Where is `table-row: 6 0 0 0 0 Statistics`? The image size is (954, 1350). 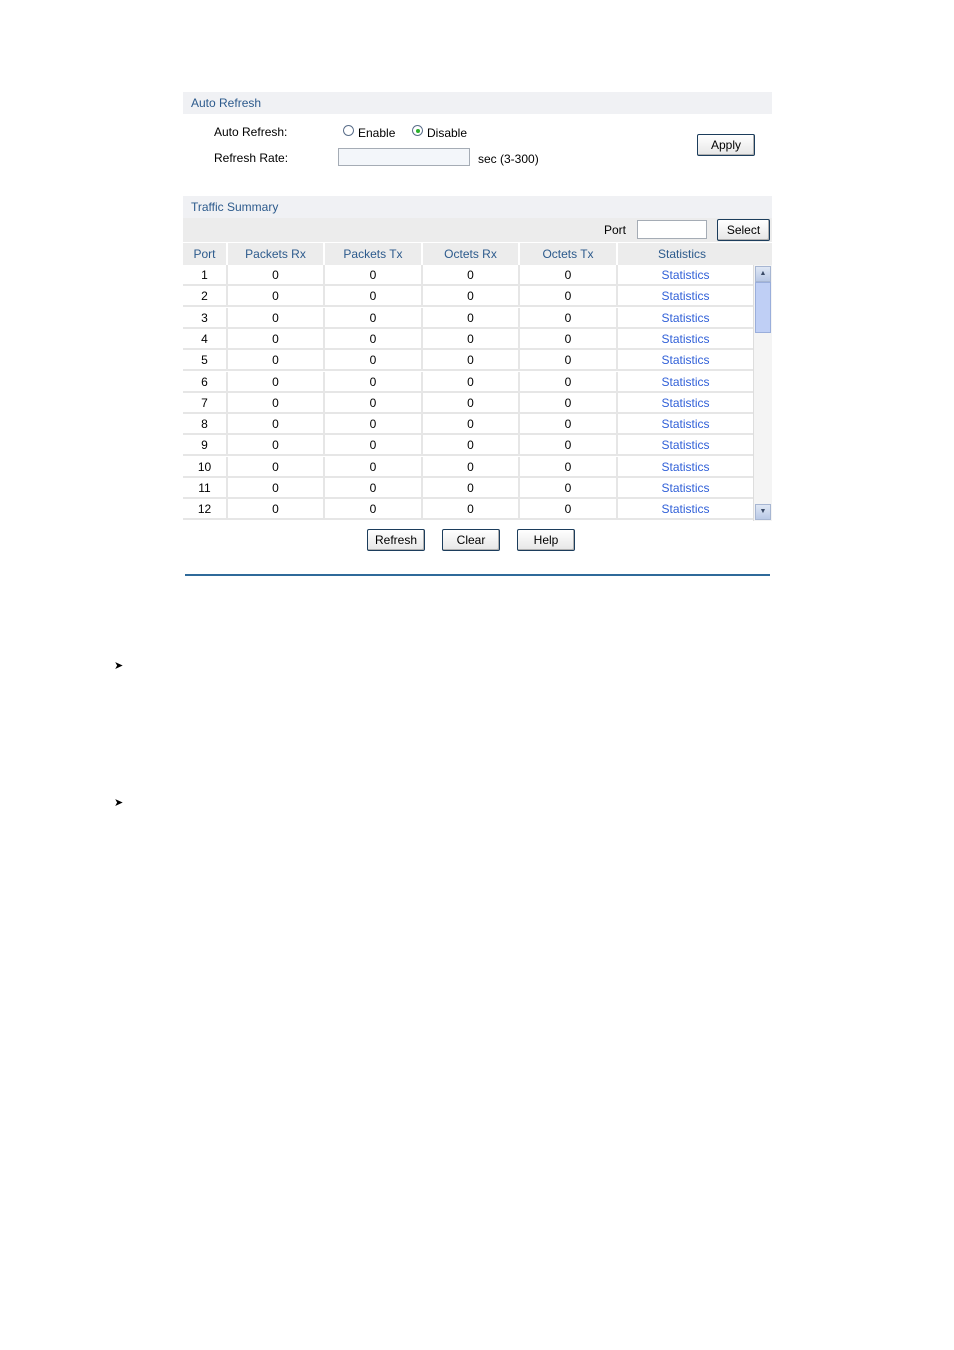 table-row: 6 0 0 0 0 Statistics is located at coordinates (468, 382).